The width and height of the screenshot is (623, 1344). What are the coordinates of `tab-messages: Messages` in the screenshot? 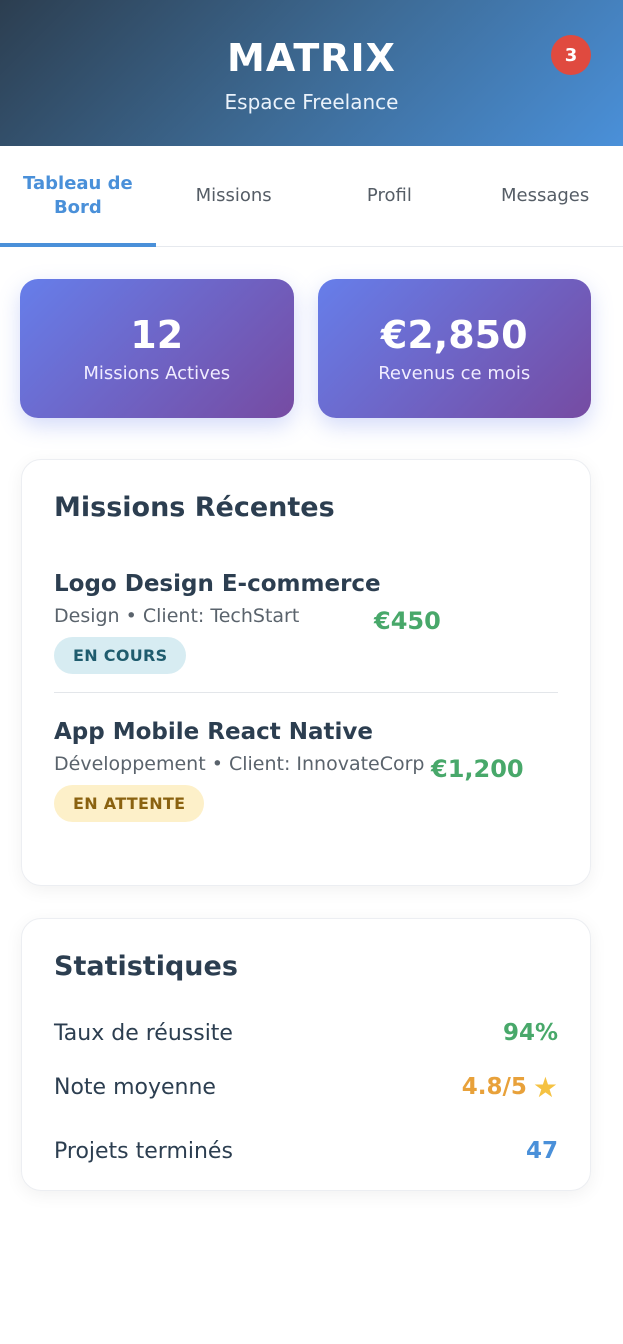 It's located at (545, 196).